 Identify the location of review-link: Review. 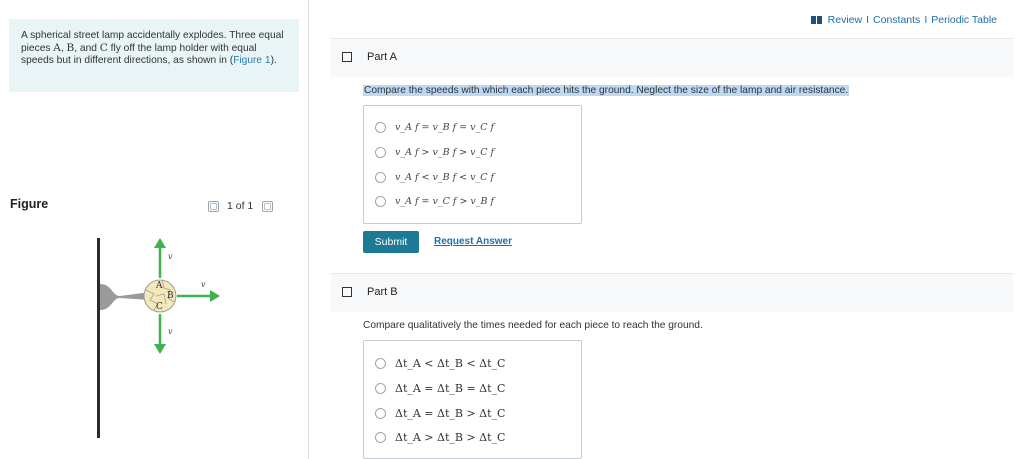
(845, 20).